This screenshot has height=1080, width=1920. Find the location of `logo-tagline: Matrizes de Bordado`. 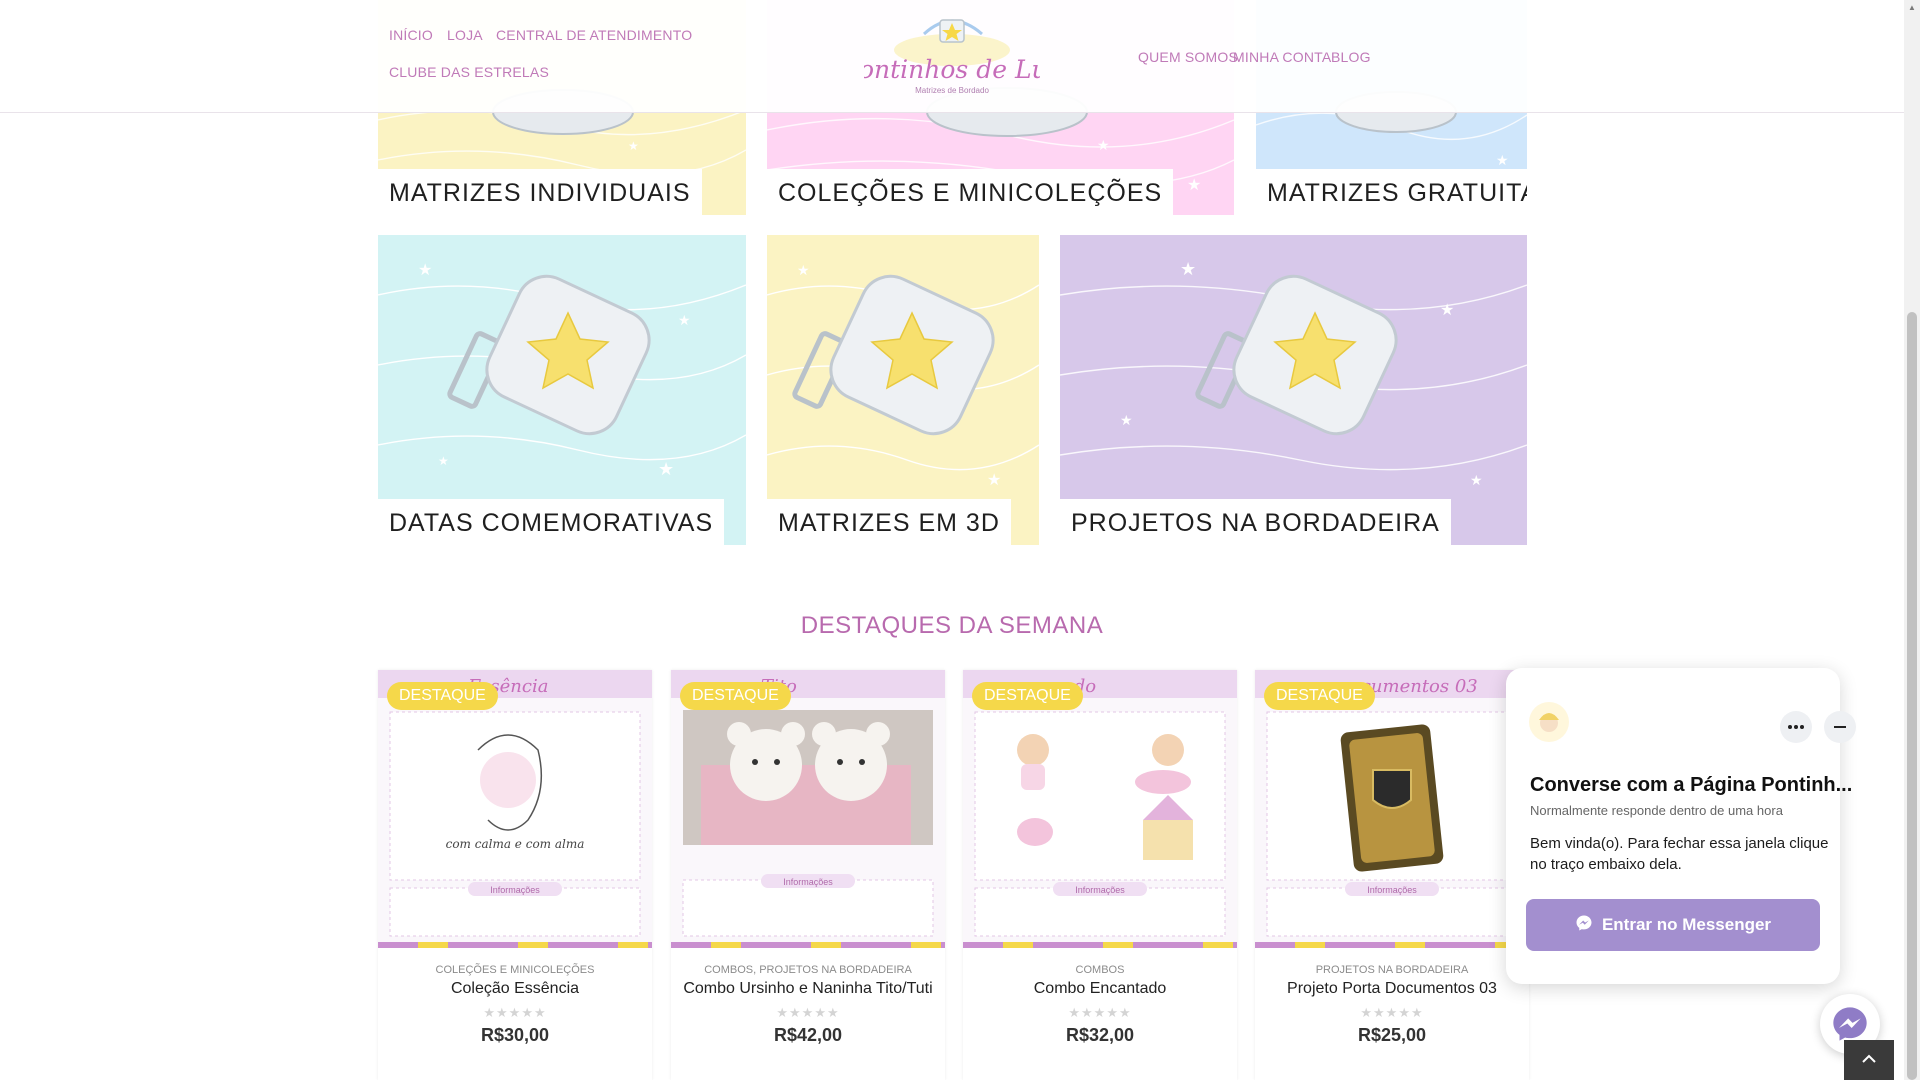

logo-tagline: Matrizes de Bordado is located at coordinates (952, 90).